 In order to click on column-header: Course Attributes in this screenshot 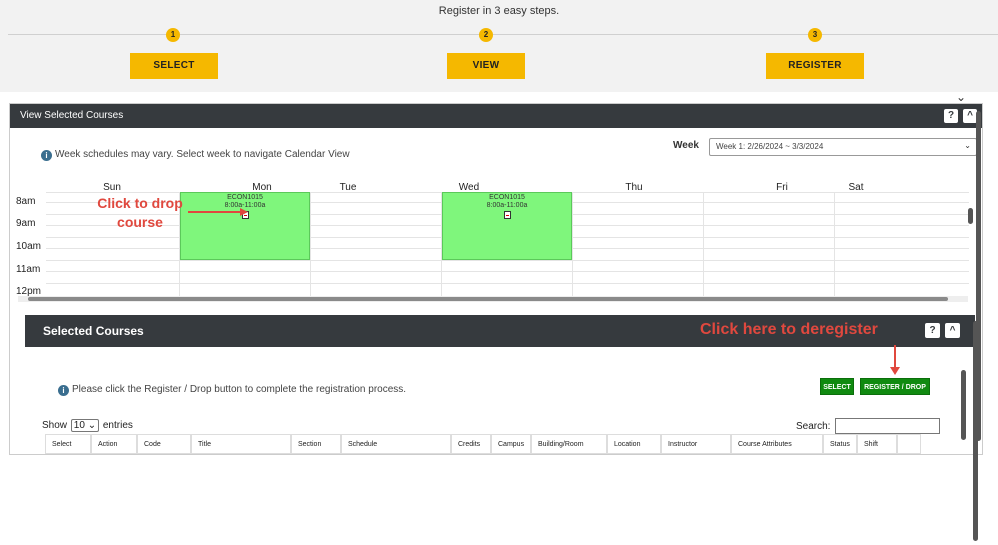, I will do `click(777, 444)`.